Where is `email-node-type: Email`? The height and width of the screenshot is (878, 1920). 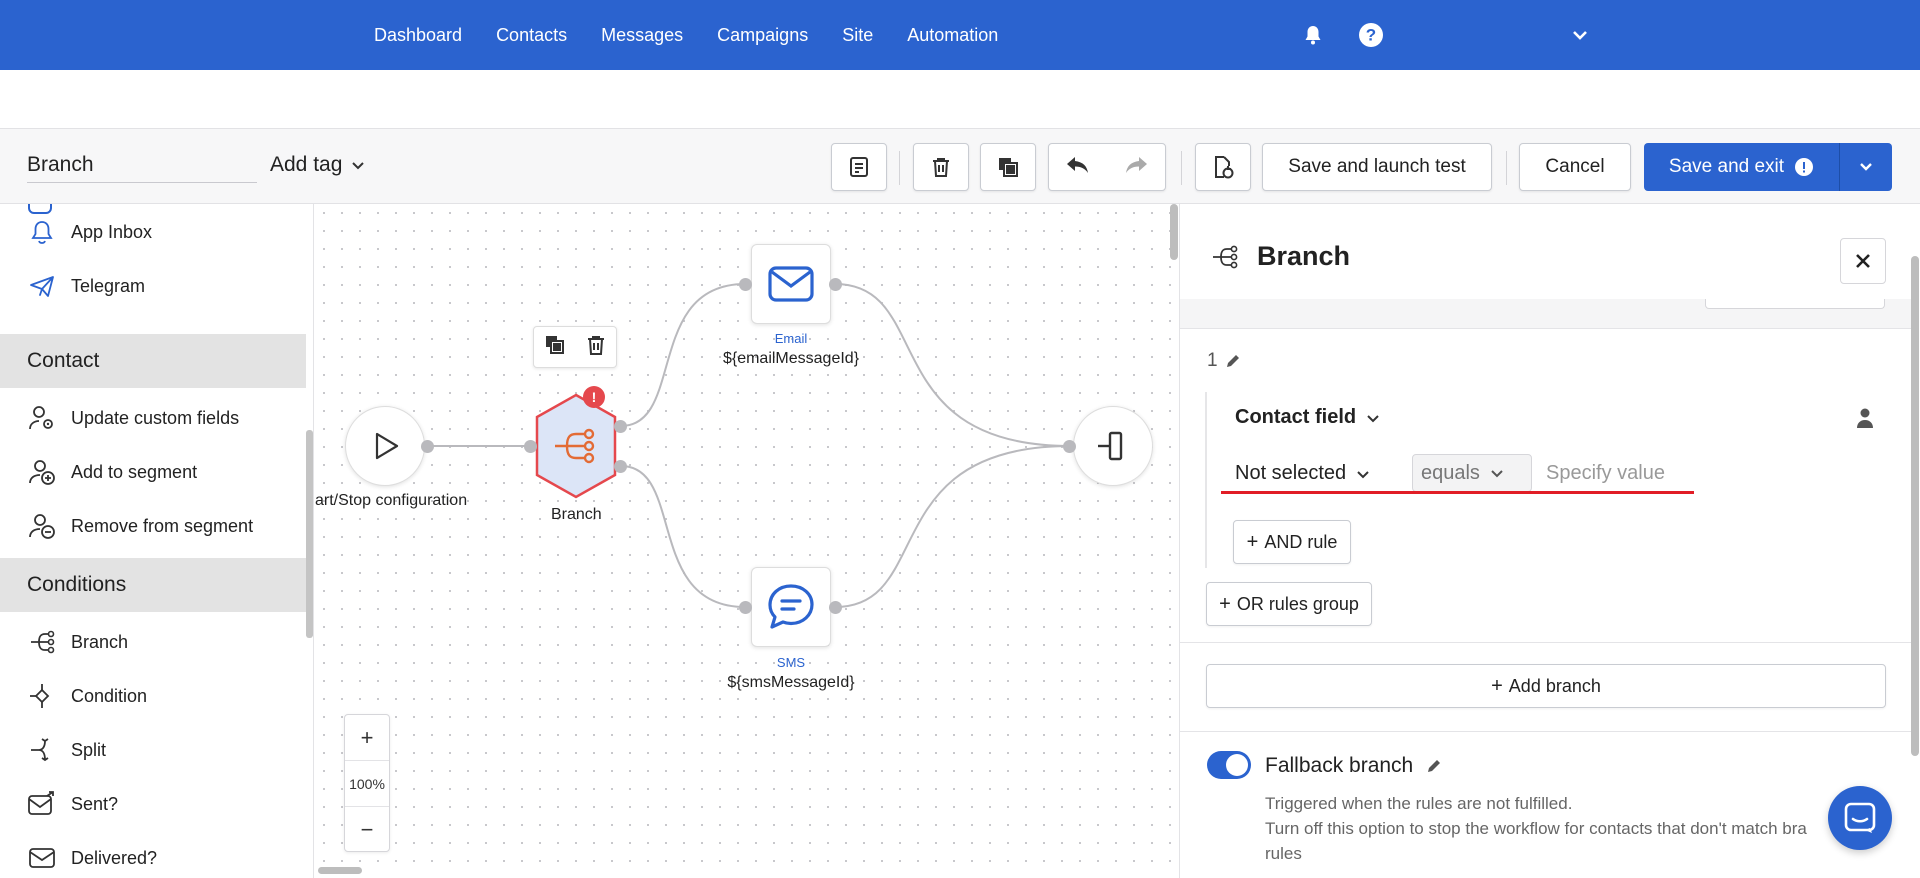
email-node-type: Email is located at coordinates (791, 338).